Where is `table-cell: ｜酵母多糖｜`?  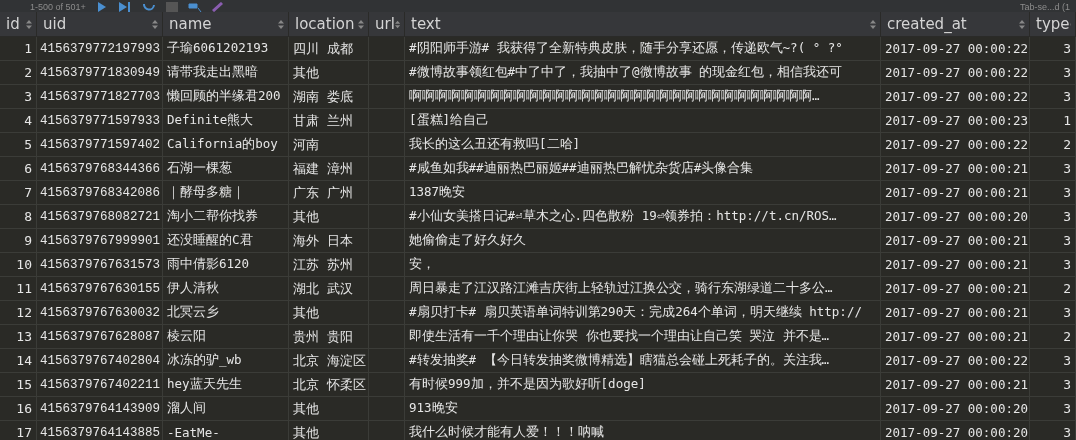
table-cell: ｜酵母多糖｜ is located at coordinates (206, 192).